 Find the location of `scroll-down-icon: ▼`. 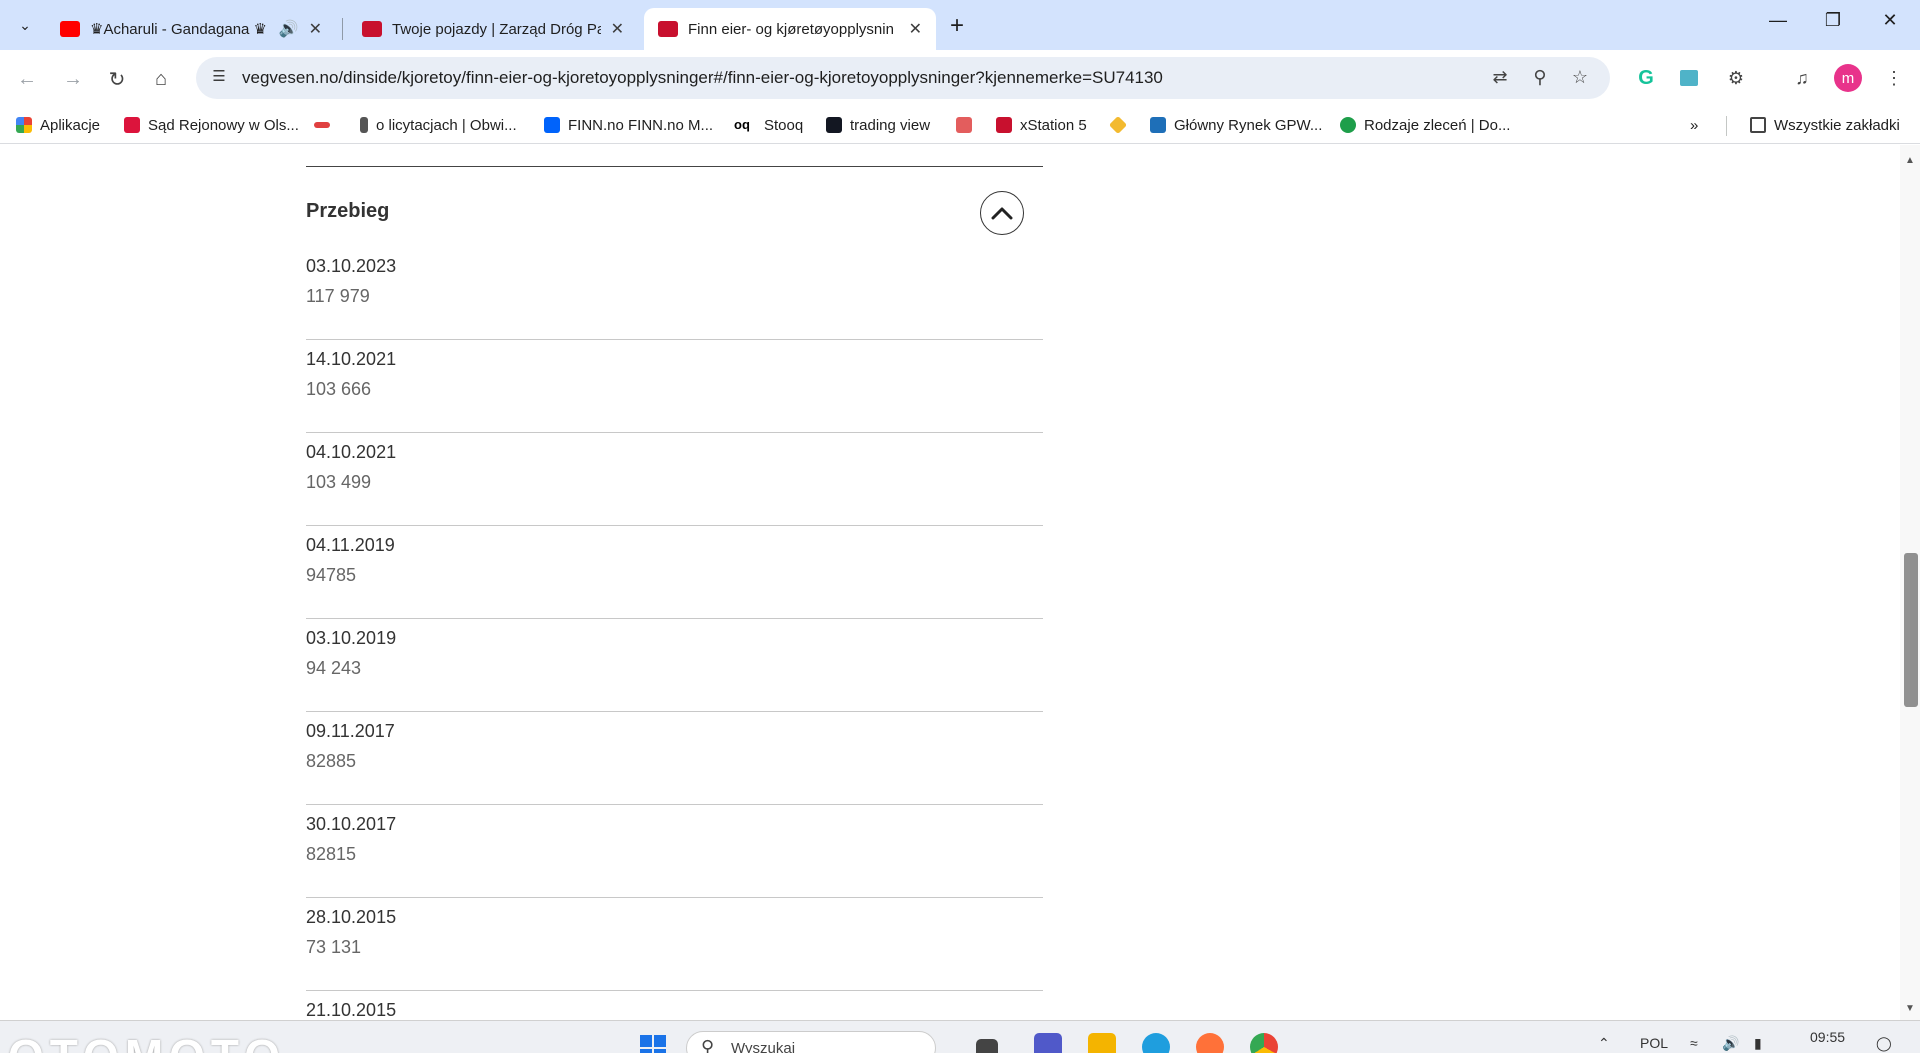

scroll-down-icon: ▼ is located at coordinates (1910, 1008).